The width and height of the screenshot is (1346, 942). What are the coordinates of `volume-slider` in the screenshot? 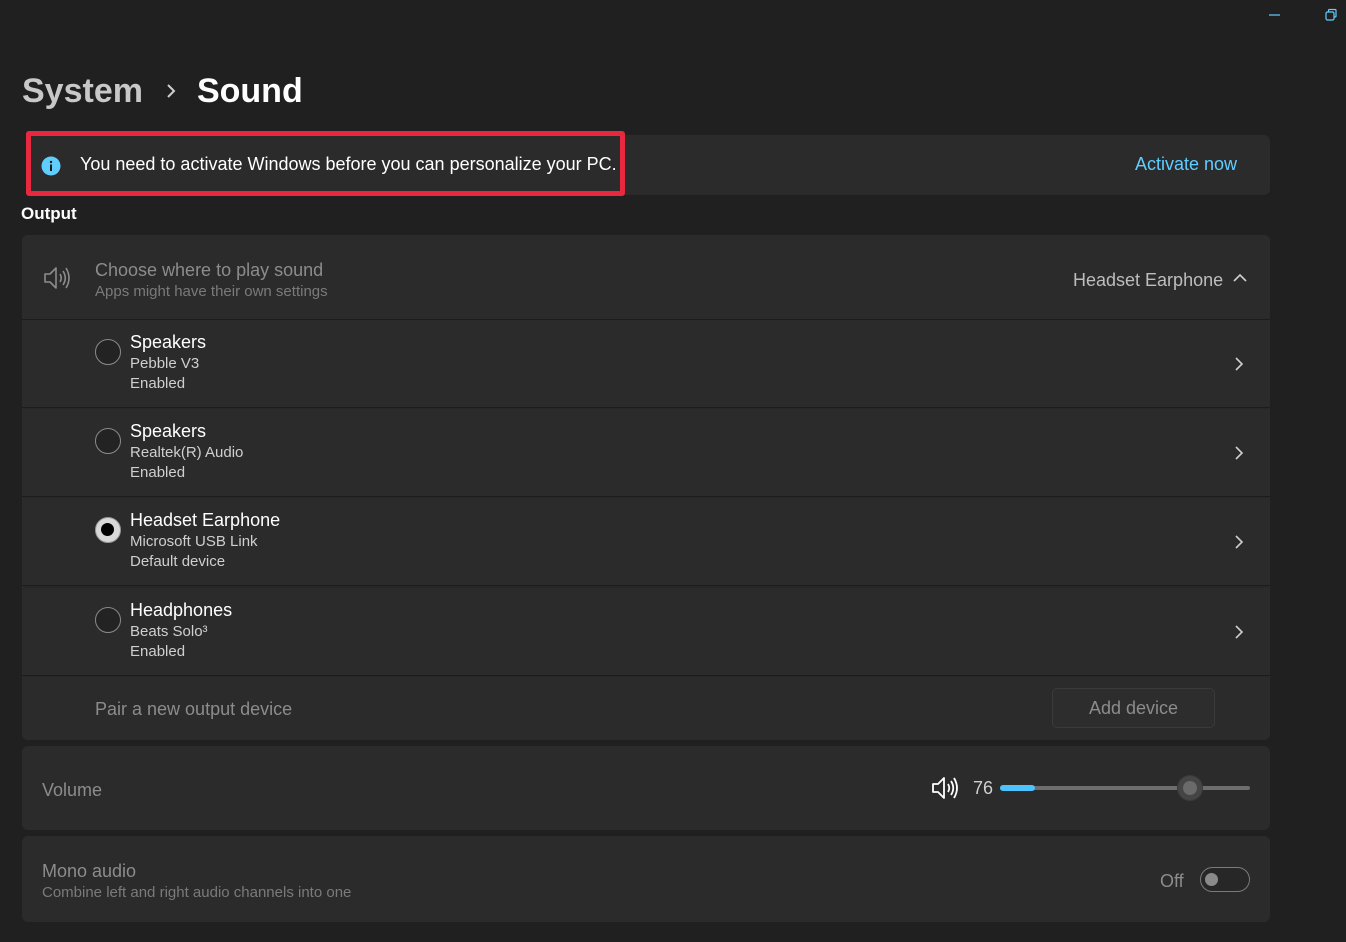 It's located at (1125, 788).